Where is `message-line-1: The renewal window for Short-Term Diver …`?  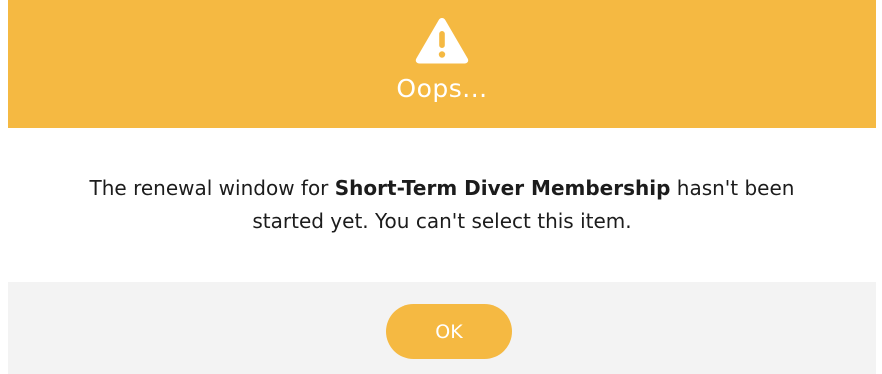 message-line-1: The renewal window for Short-Term Diver … is located at coordinates (442, 188).